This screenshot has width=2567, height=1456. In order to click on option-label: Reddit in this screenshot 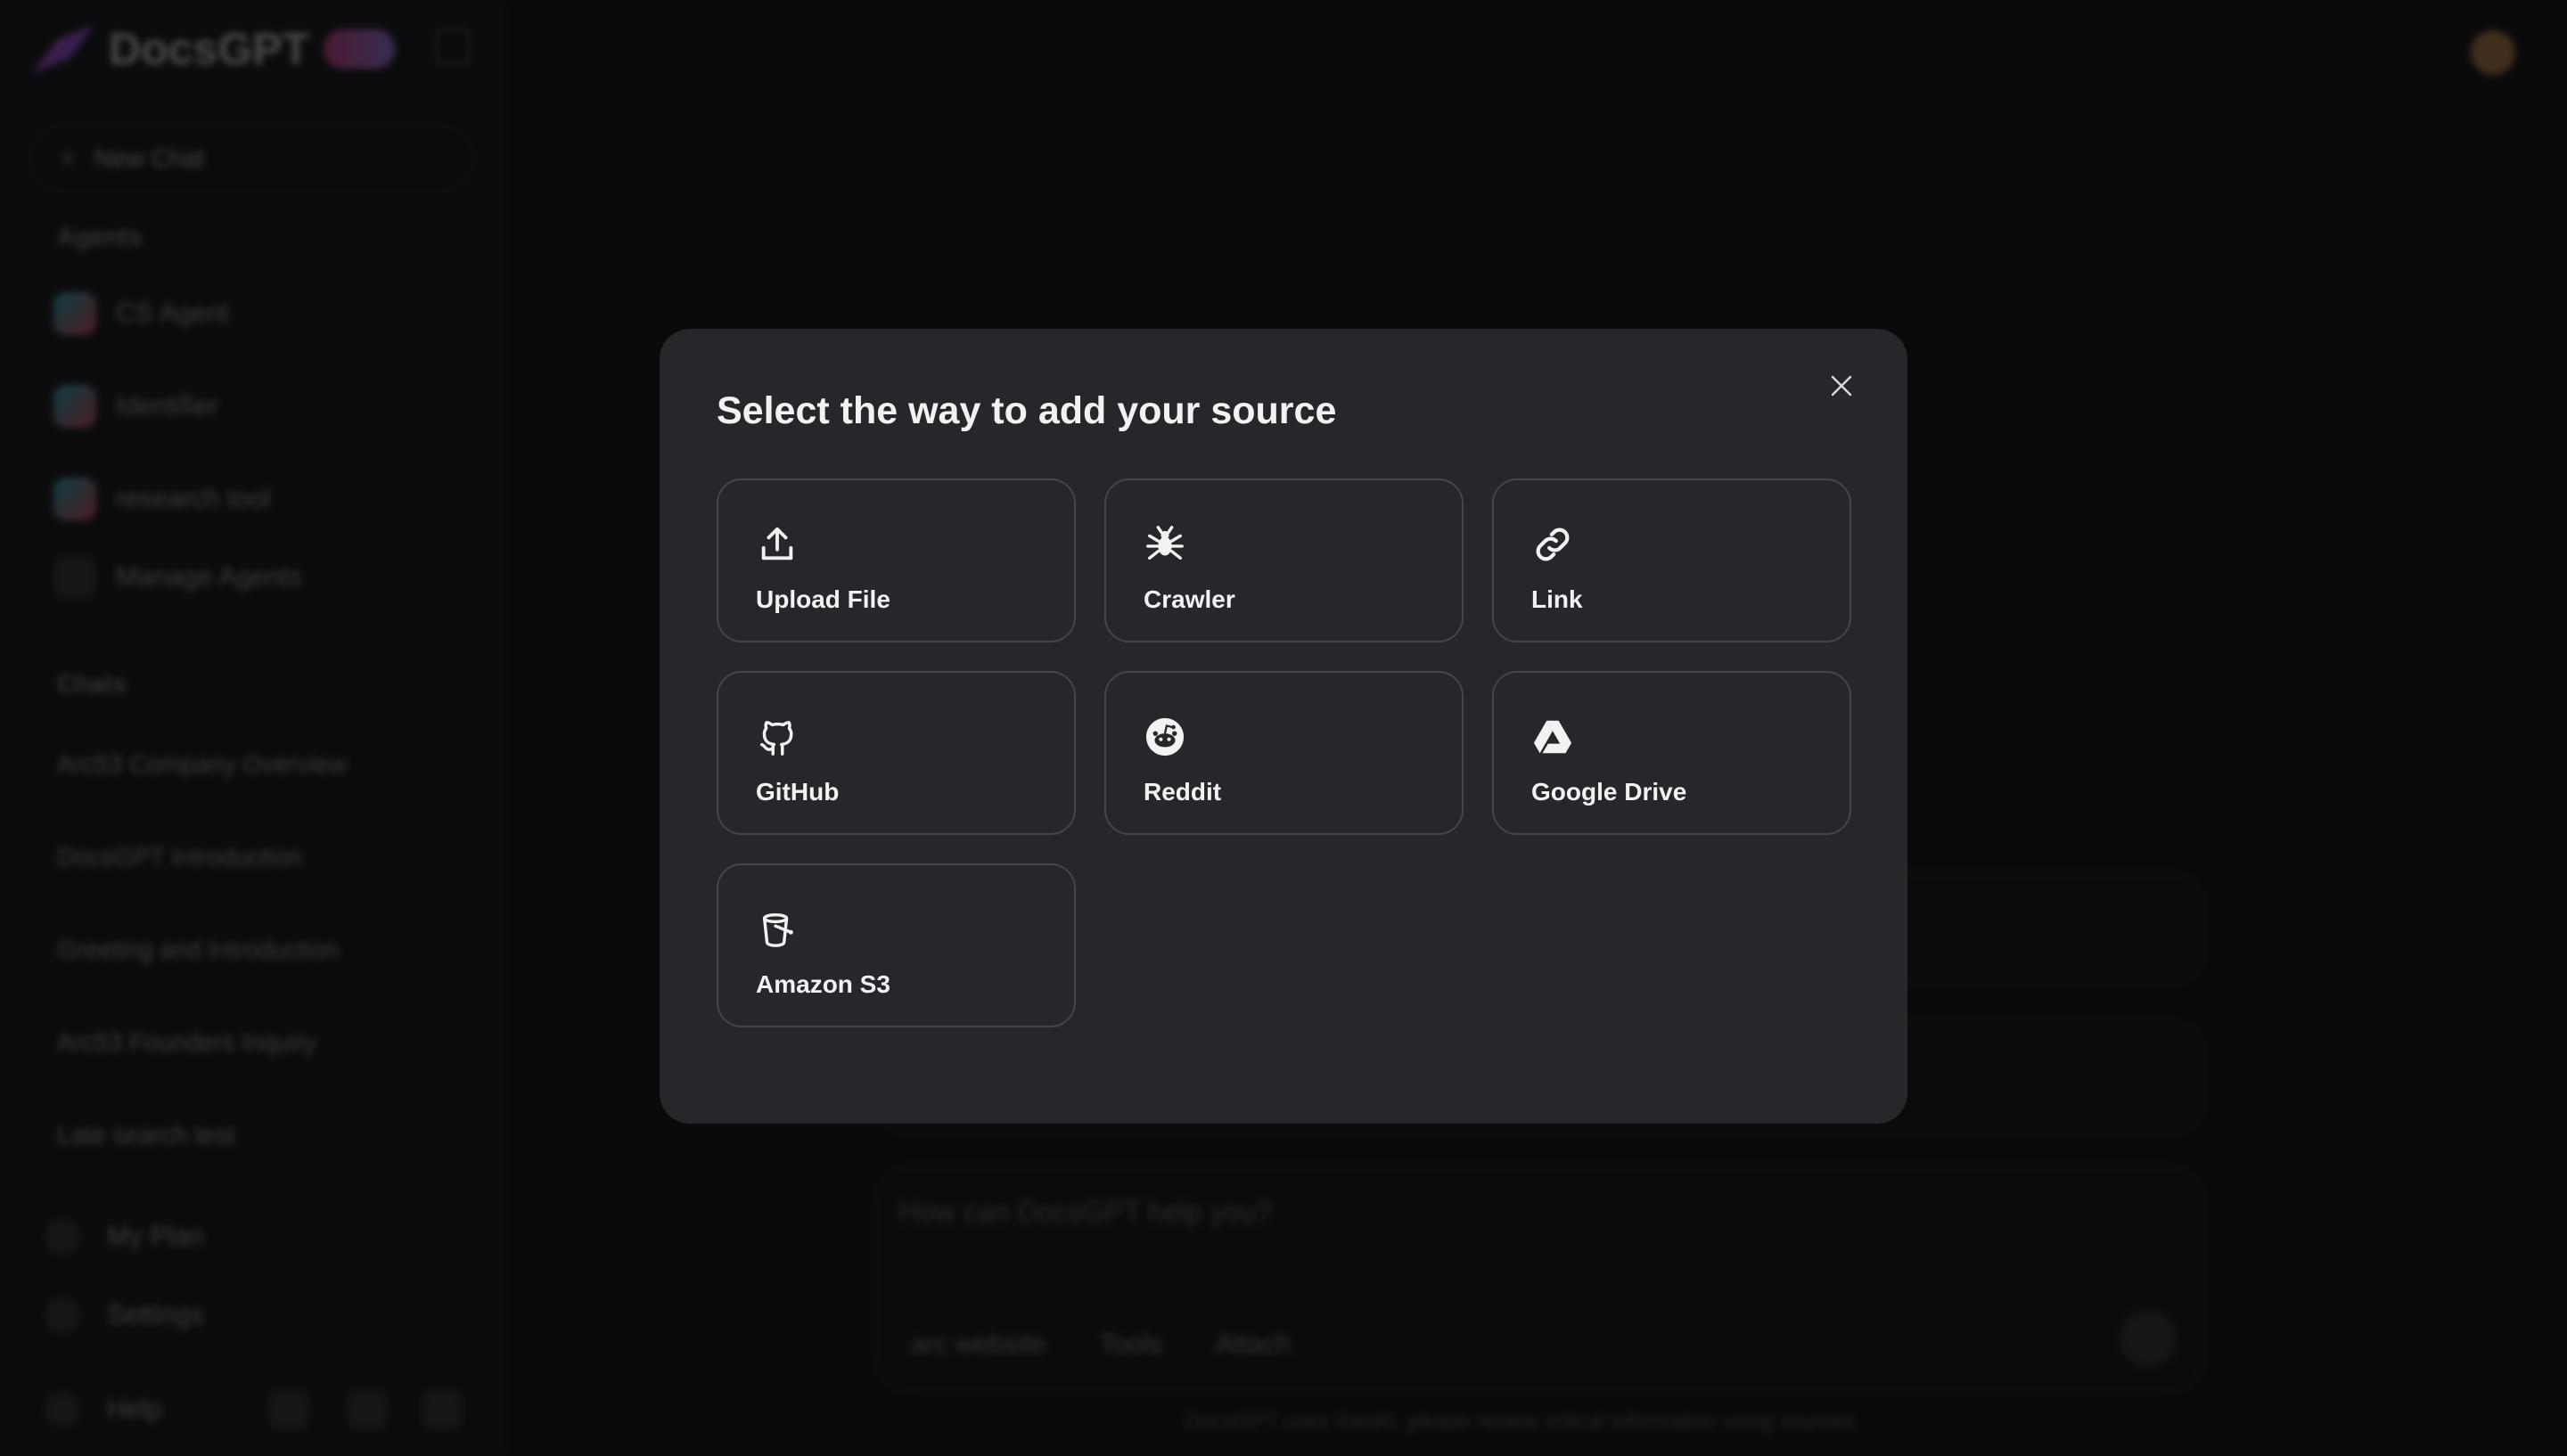, I will do `click(1183, 792)`.